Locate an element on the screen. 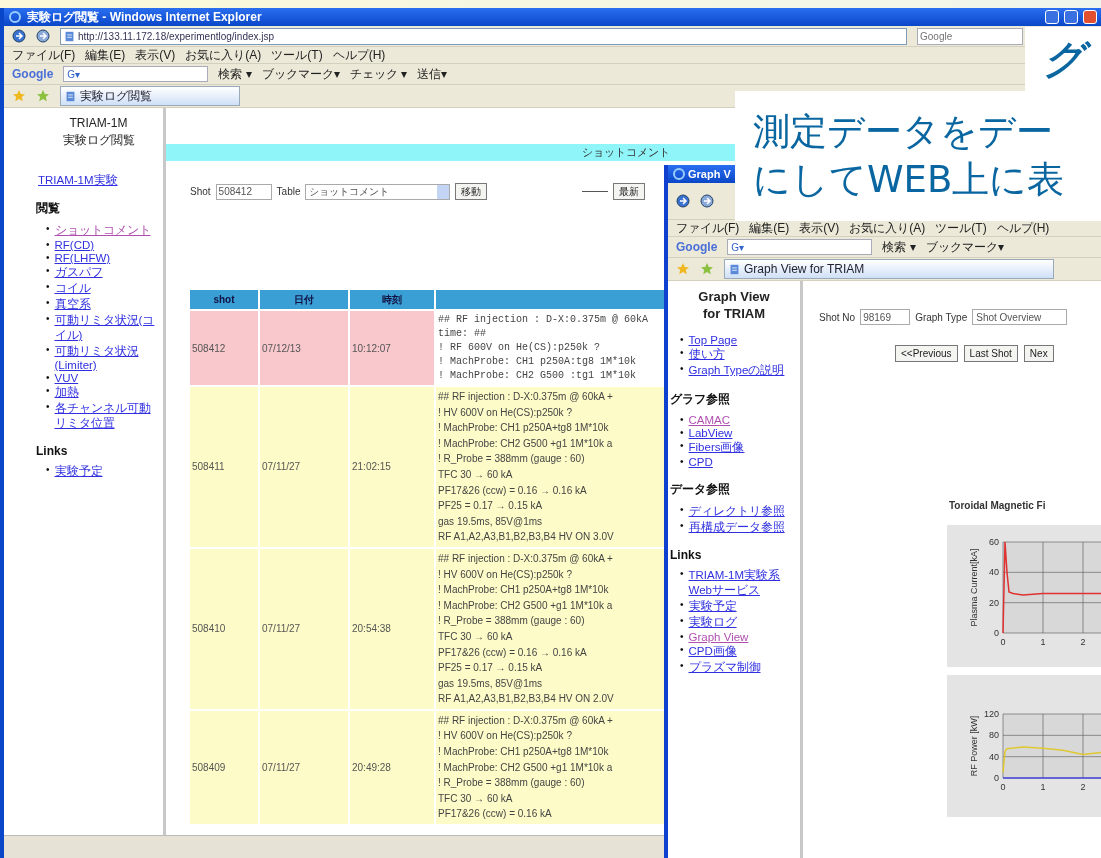  nav-button: Last Shot is located at coordinates (990, 353).